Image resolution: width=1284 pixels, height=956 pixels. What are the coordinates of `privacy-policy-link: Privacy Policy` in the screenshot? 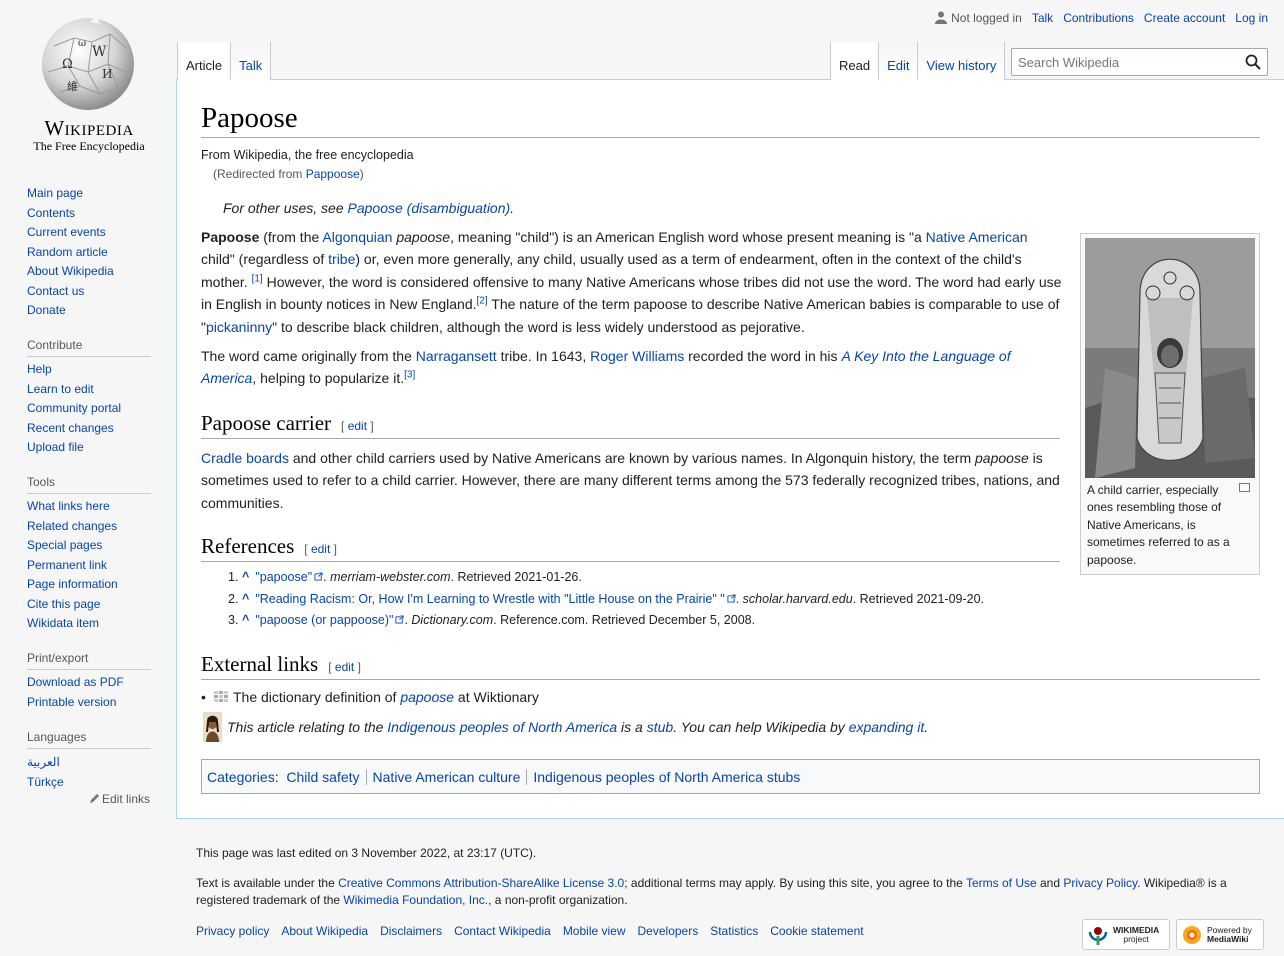 It's located at (1100, 883).